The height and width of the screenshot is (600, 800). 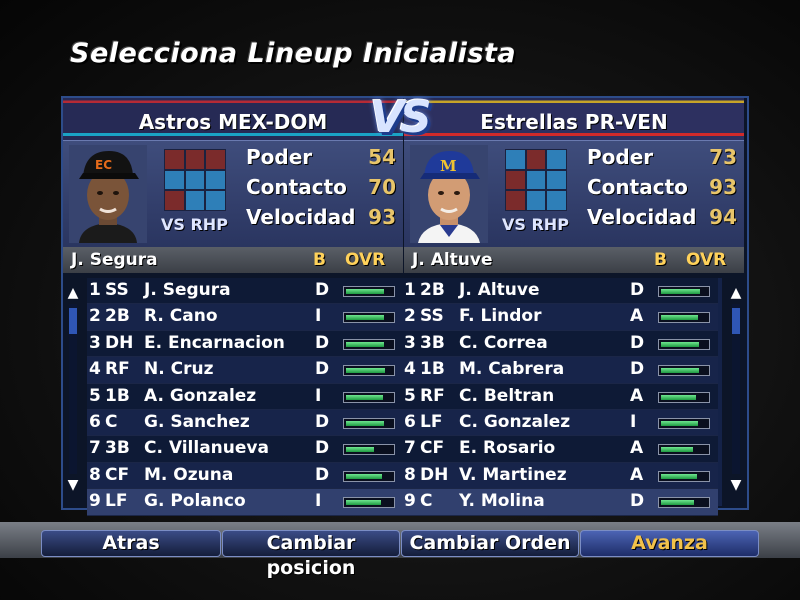 What do you see at coordinates (95, 369) in the screenshot?
I see `batting-order-number: 4` at bounding box center [95, 369].